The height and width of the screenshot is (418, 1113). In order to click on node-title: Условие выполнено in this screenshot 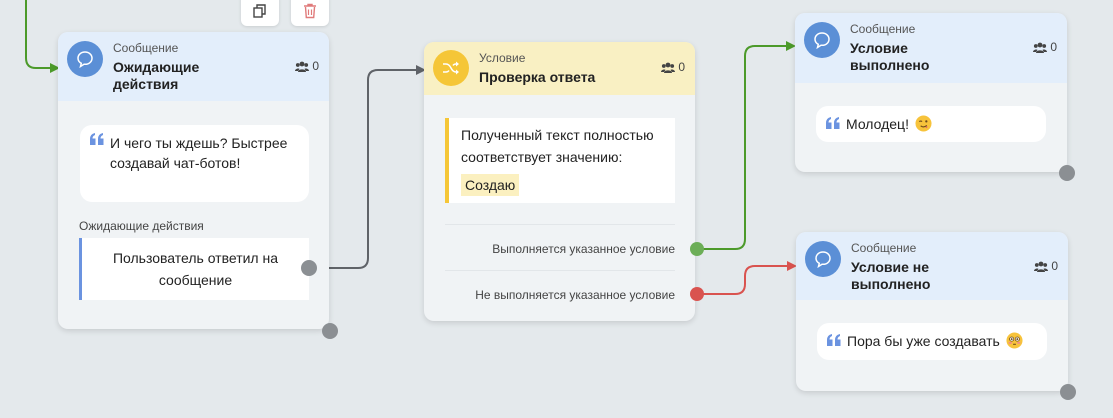, I will do `click(890, 56)`.